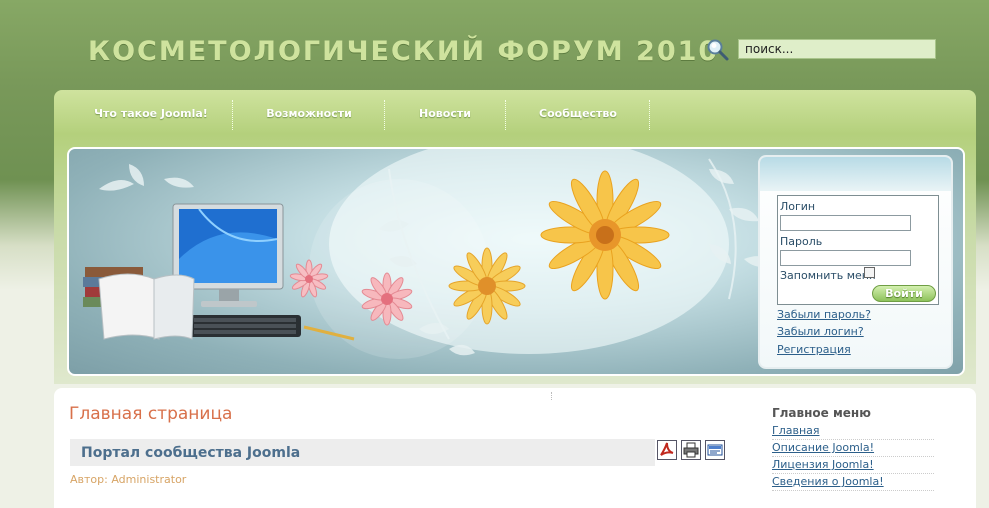 The width and height of the screenshot is (989, 508). Describe the element at coordinates (667, 450) in the screenshot. I see `pdf-icon` at that location.